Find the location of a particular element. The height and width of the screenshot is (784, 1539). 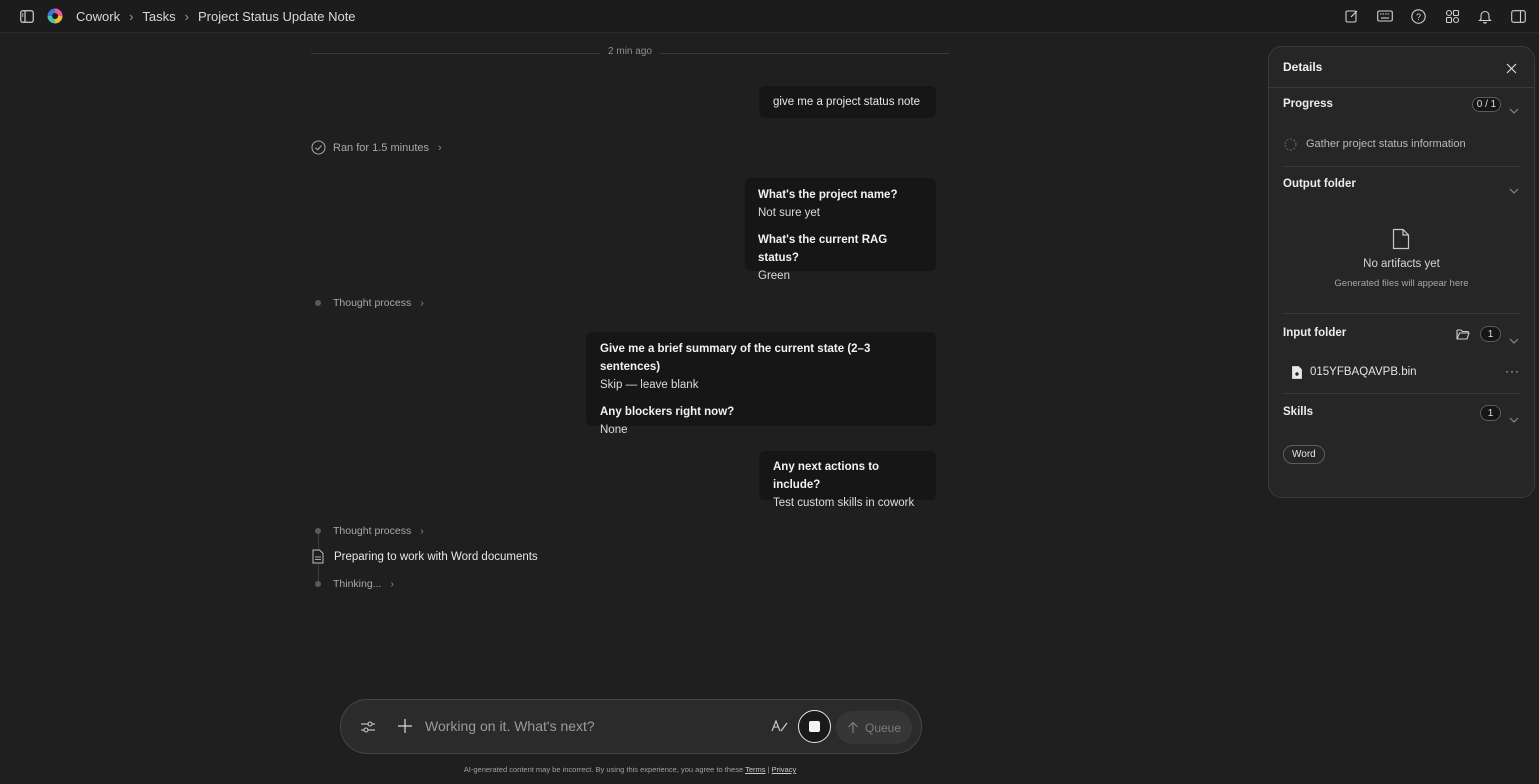

progress-heading: Progress is located at coordinates (1308, 104).